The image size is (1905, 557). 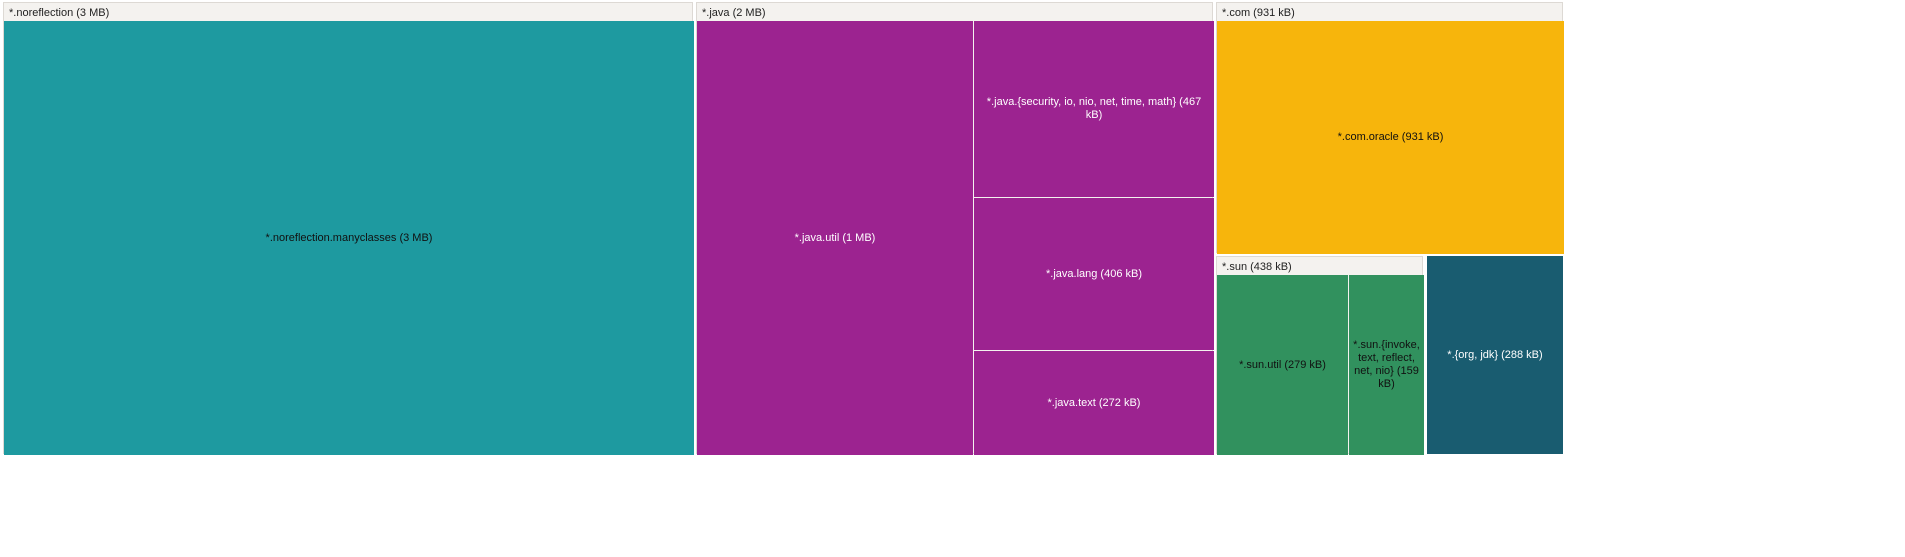 I want to click on cell-label: *.{org, jdk} (288 kB), so click(x=1495, y=354).